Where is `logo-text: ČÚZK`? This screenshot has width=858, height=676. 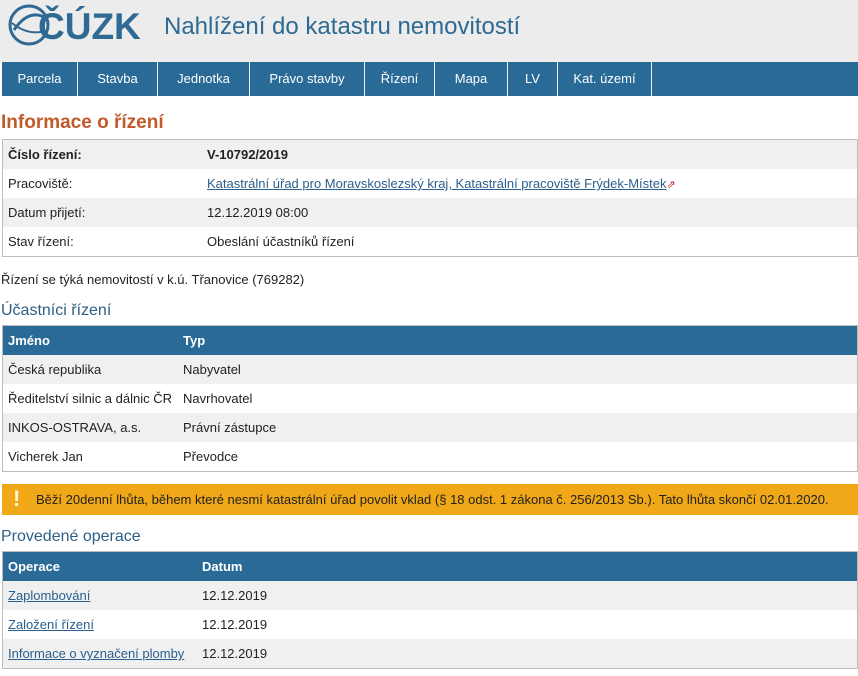 logo-text: ČÚZK is located at coordinates (89, 25).